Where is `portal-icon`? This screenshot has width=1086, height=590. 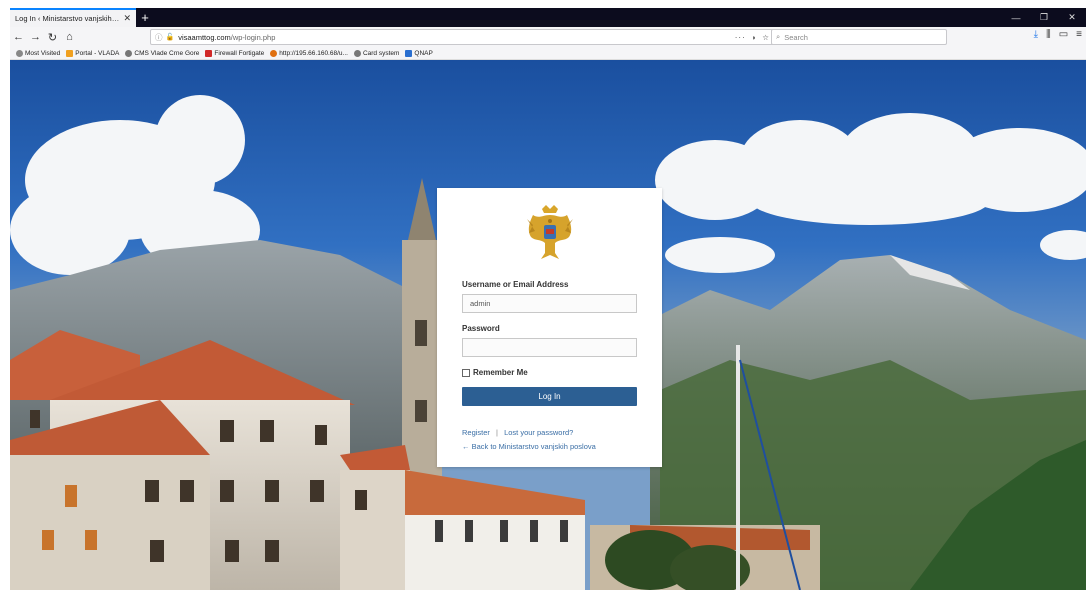 portal-icon is located at coordinates (70, 53).